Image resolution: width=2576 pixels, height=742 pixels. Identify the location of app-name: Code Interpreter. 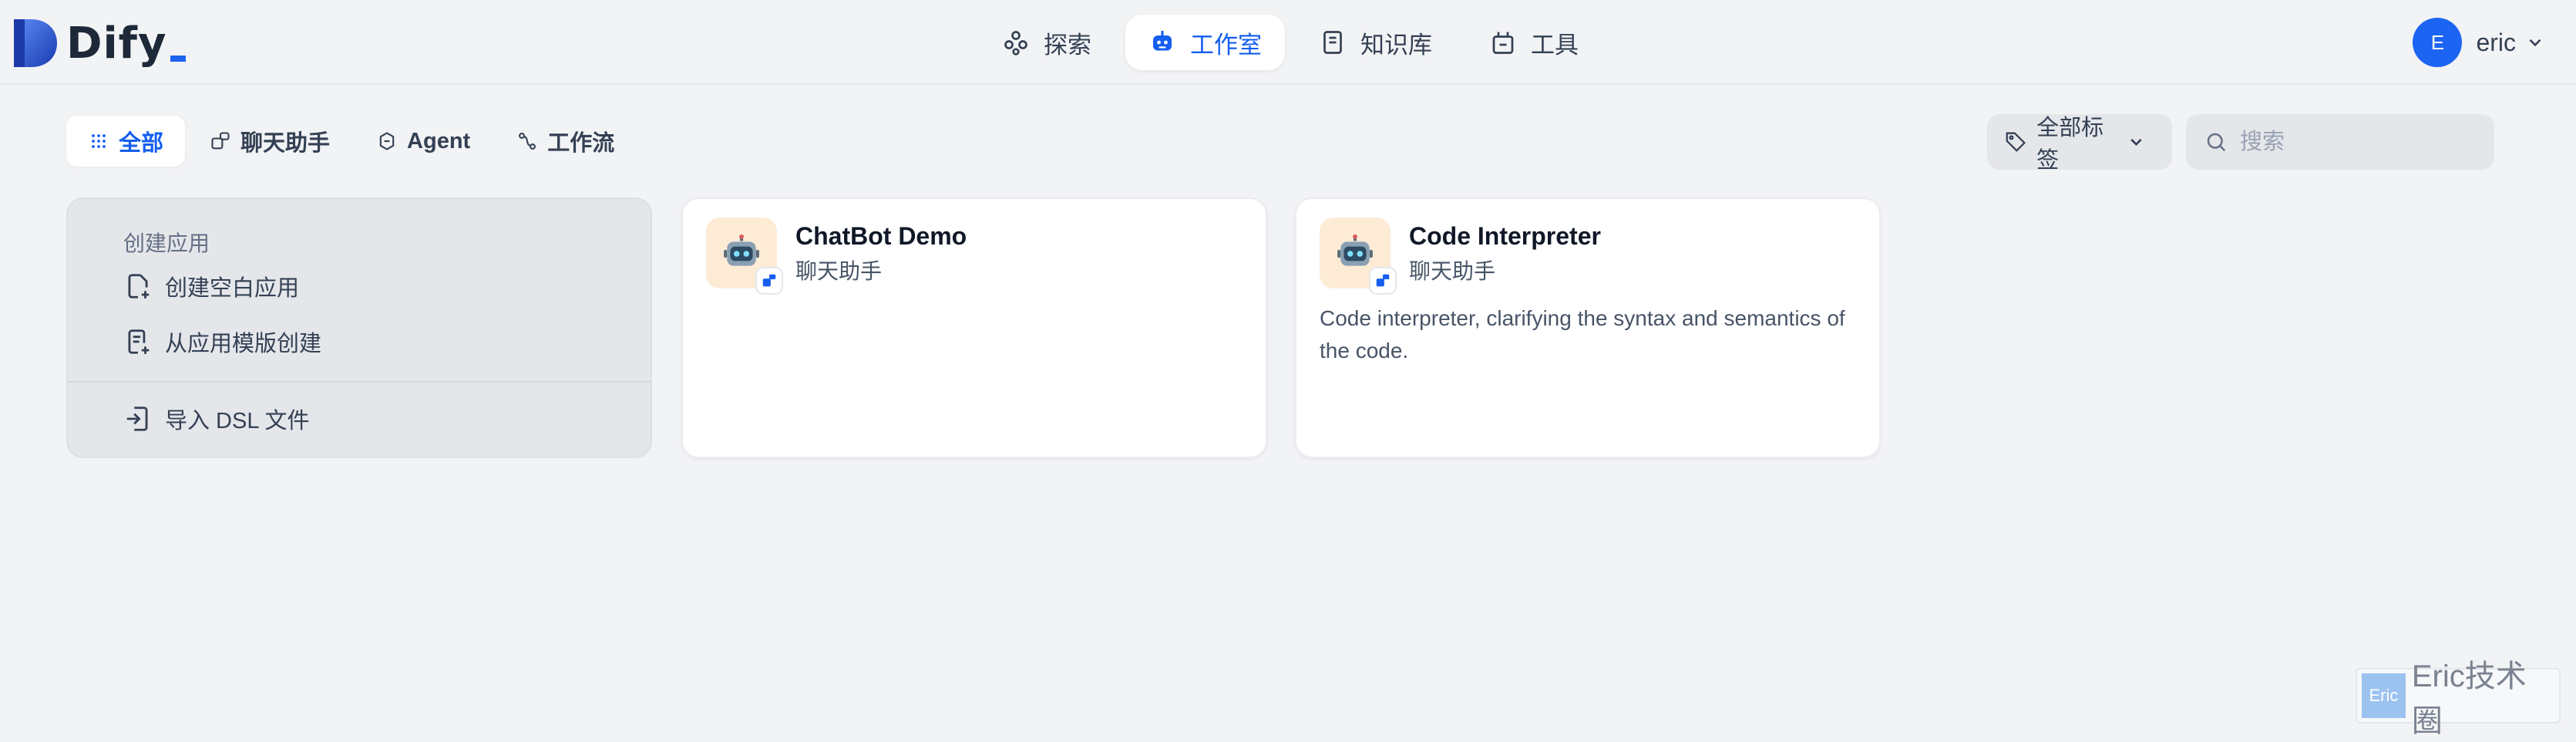
(1505, 236).